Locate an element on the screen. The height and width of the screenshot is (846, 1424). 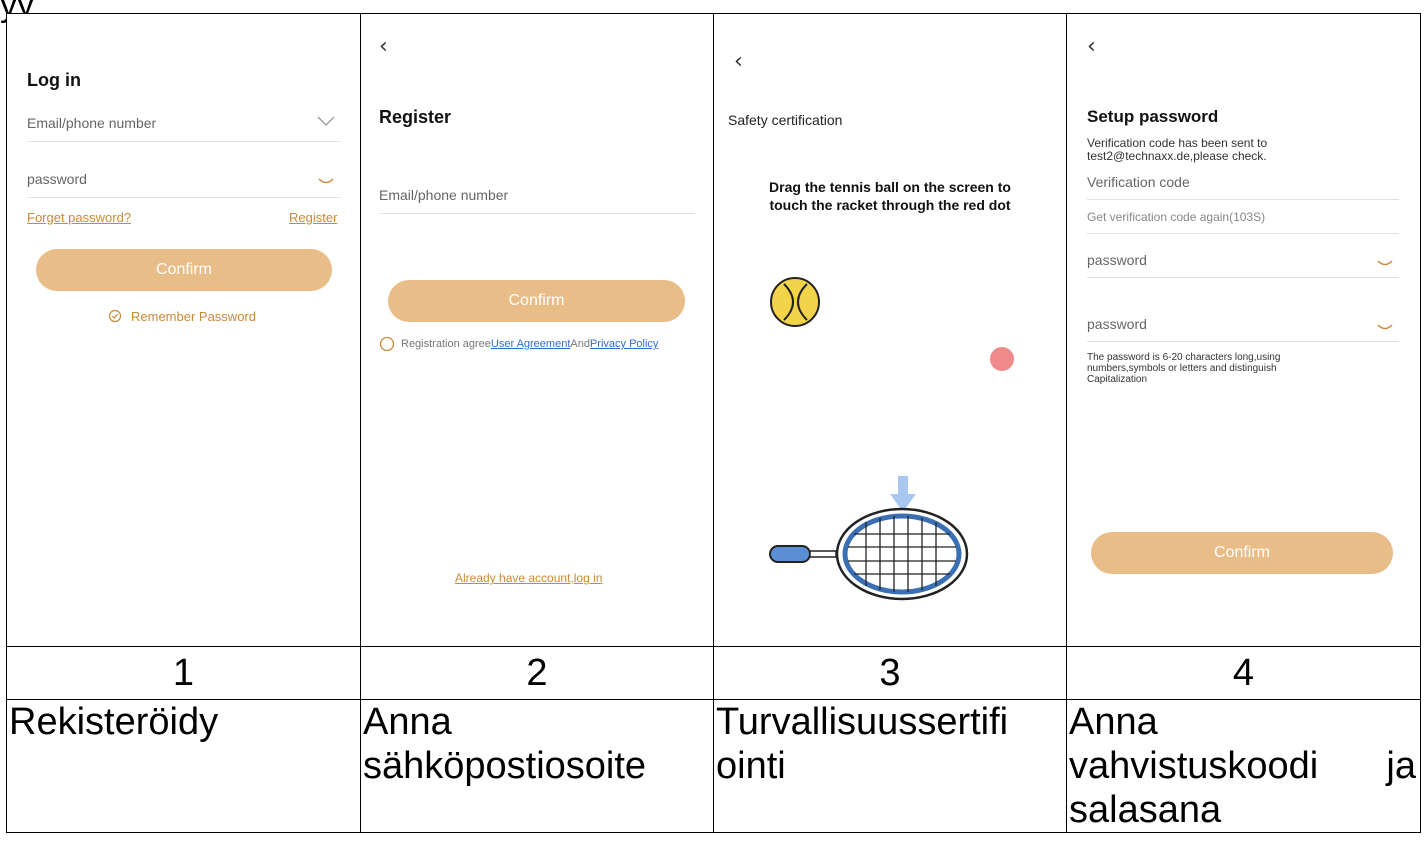
confirm-password-field: password is located at coordinates (1117, 324).